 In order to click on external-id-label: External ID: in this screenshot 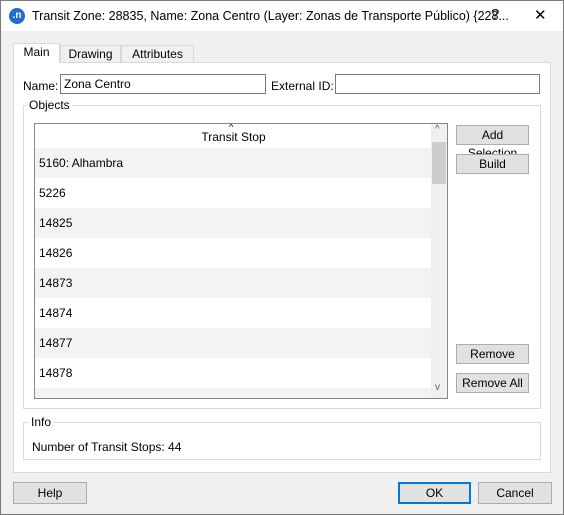, I will do `click(302, 86)`.